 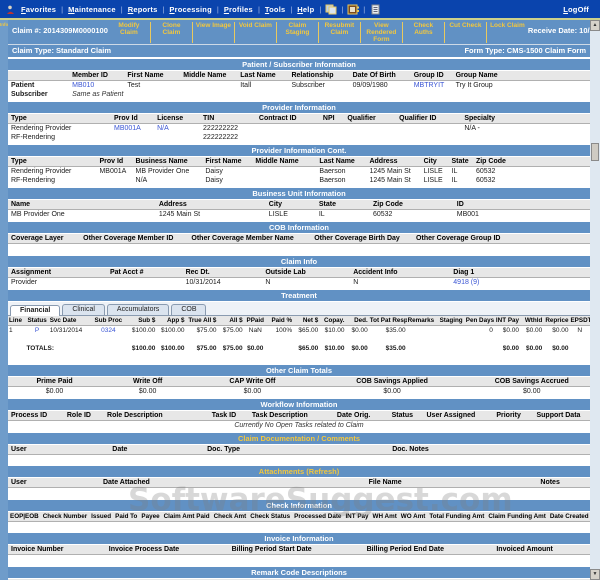 What do you see at coordinates (83, 309) in the screenshot?
I see `tab-clinical: Clinical` at bounding box center [83, 309].